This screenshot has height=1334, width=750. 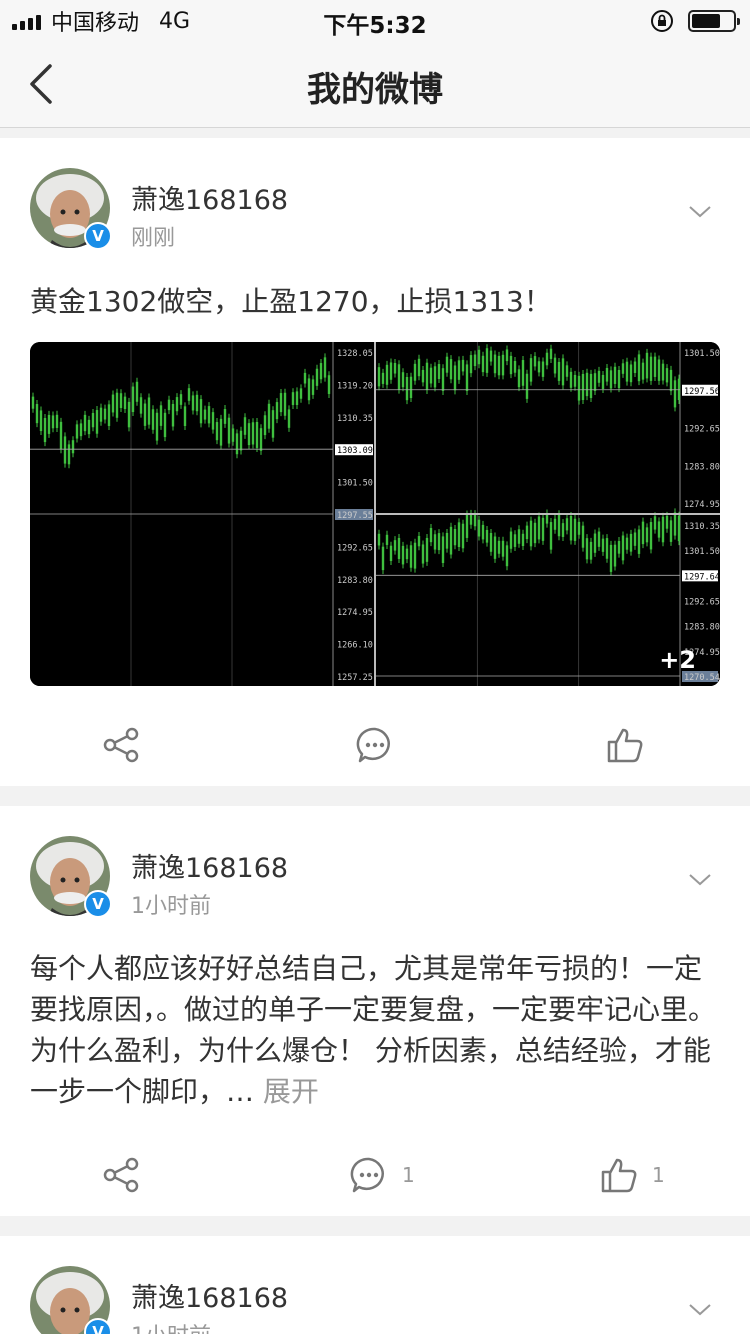 What do you see at coordinates (658, 1175) in the screenshot?
I see `like-count: 1` at bounding box center [658, 1175].